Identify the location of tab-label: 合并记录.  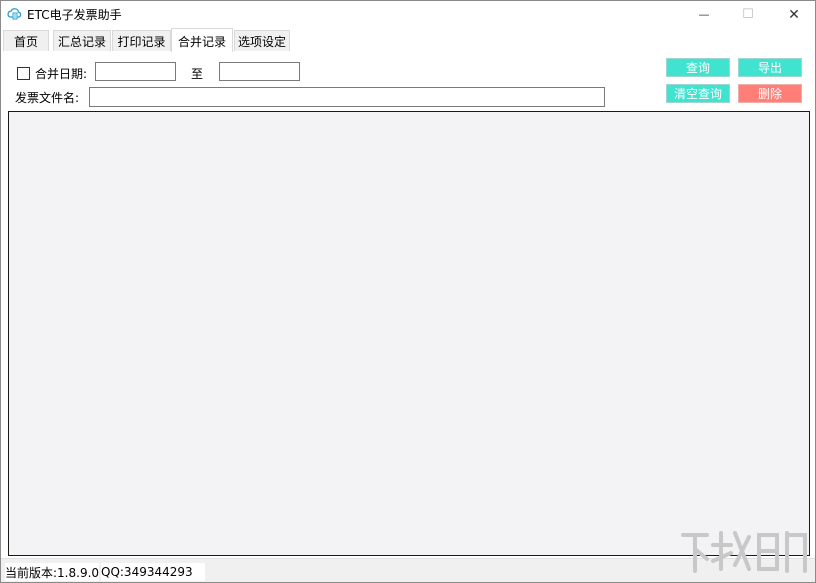
(201, 41).